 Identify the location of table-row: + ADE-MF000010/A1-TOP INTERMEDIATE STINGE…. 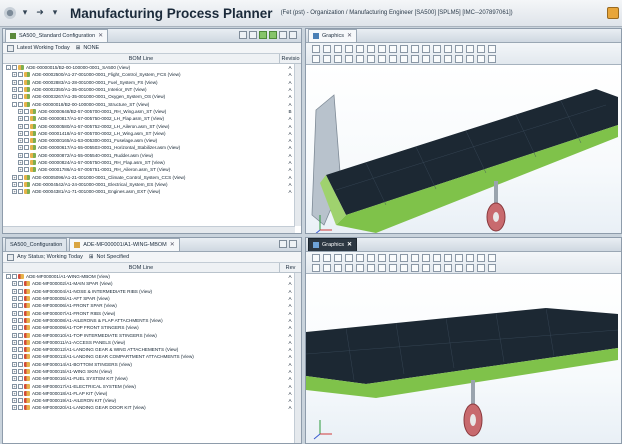
(152, 334).